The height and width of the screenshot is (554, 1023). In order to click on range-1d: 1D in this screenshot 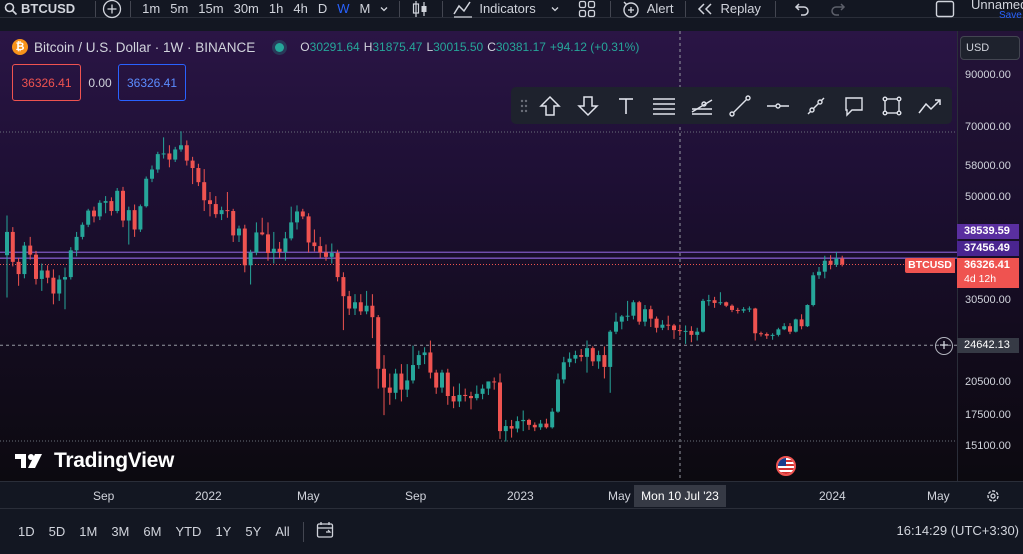, I will do `click(26, 531)`.